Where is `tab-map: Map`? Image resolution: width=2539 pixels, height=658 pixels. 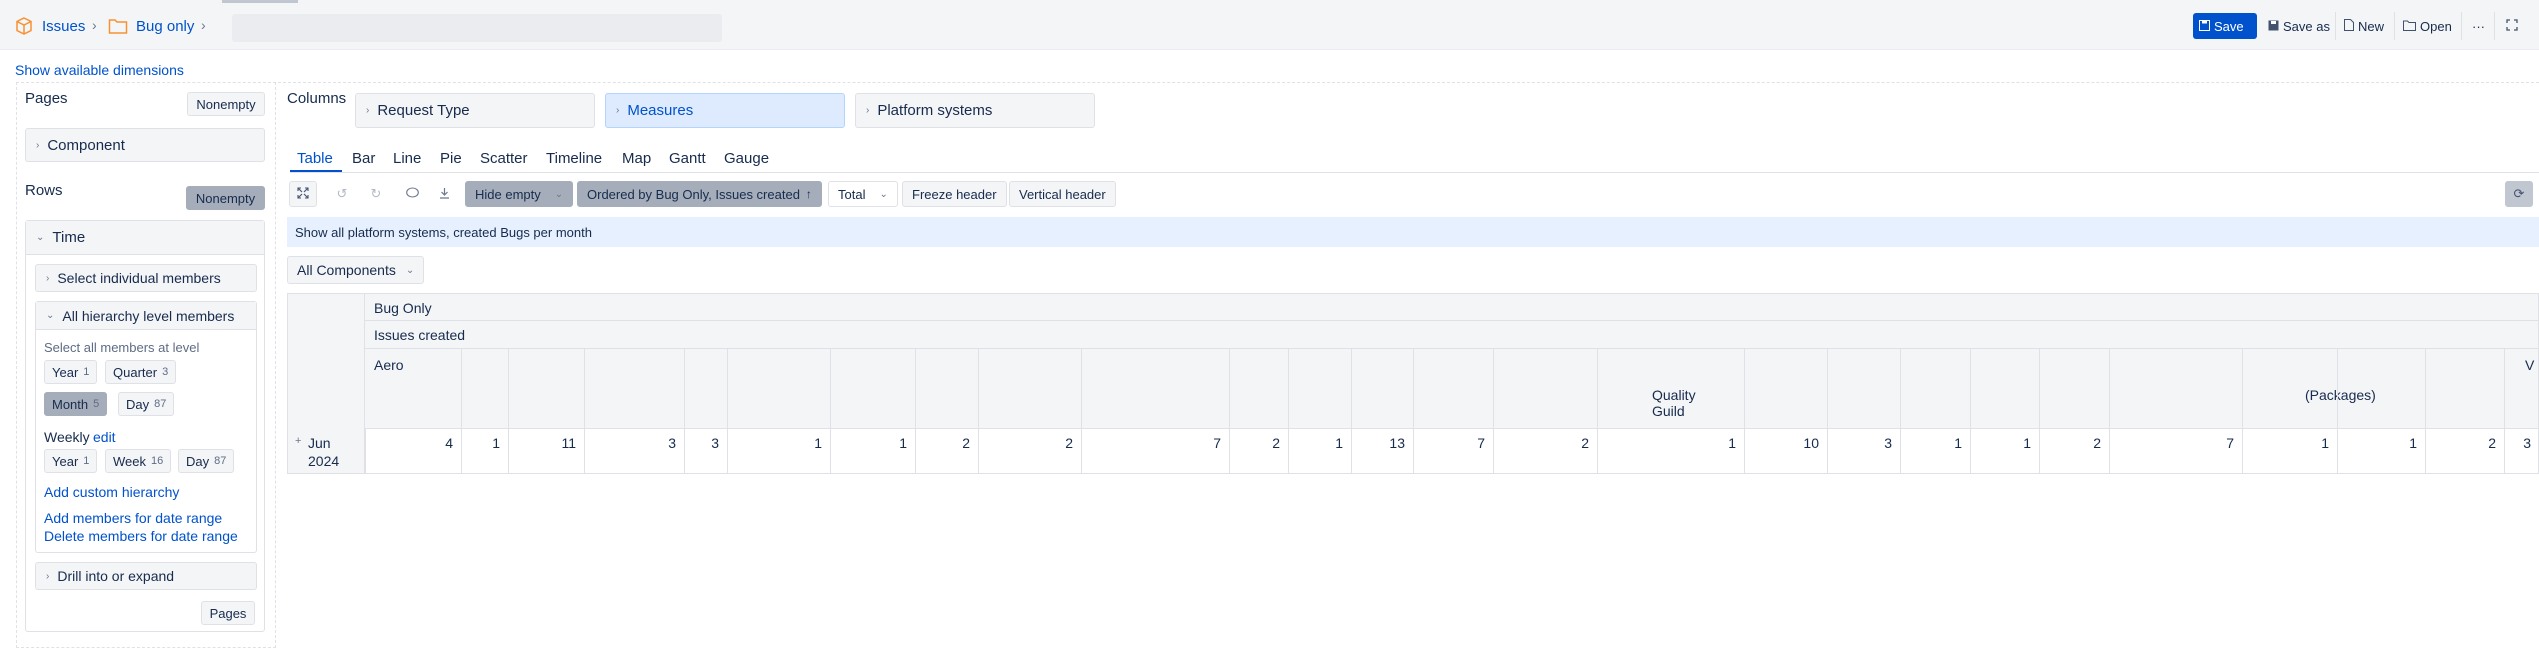
tab-map: Map is located at coordinates (636, 158).